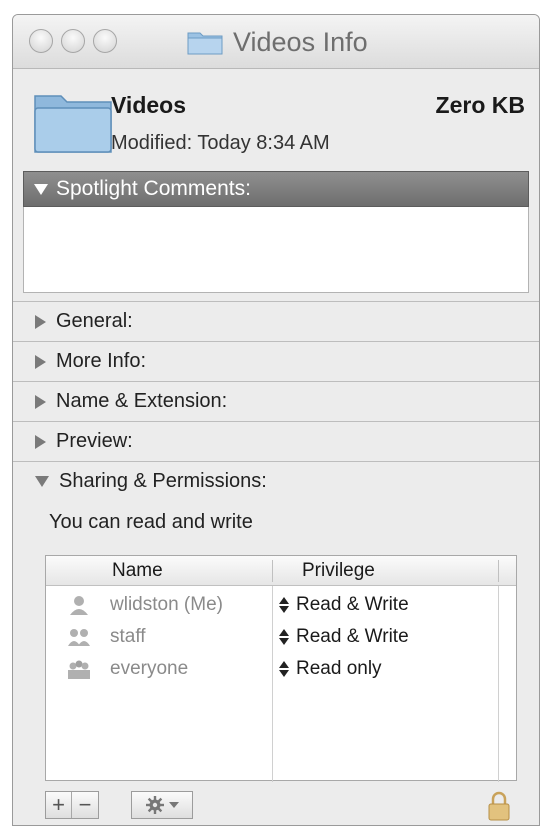 This screenshot has width=544, height=832. I want to click on window-title-group: Videos Info, so click(277, 42).